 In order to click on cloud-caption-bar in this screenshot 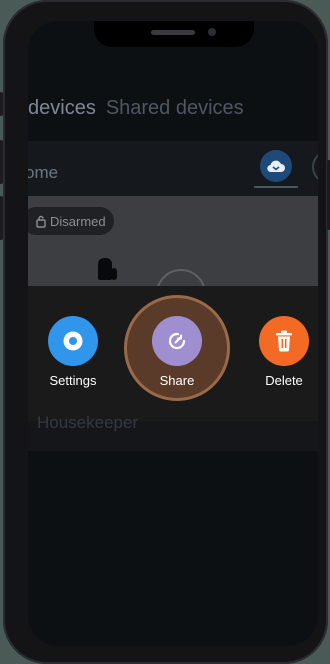, I will do `click(276, 187)`.